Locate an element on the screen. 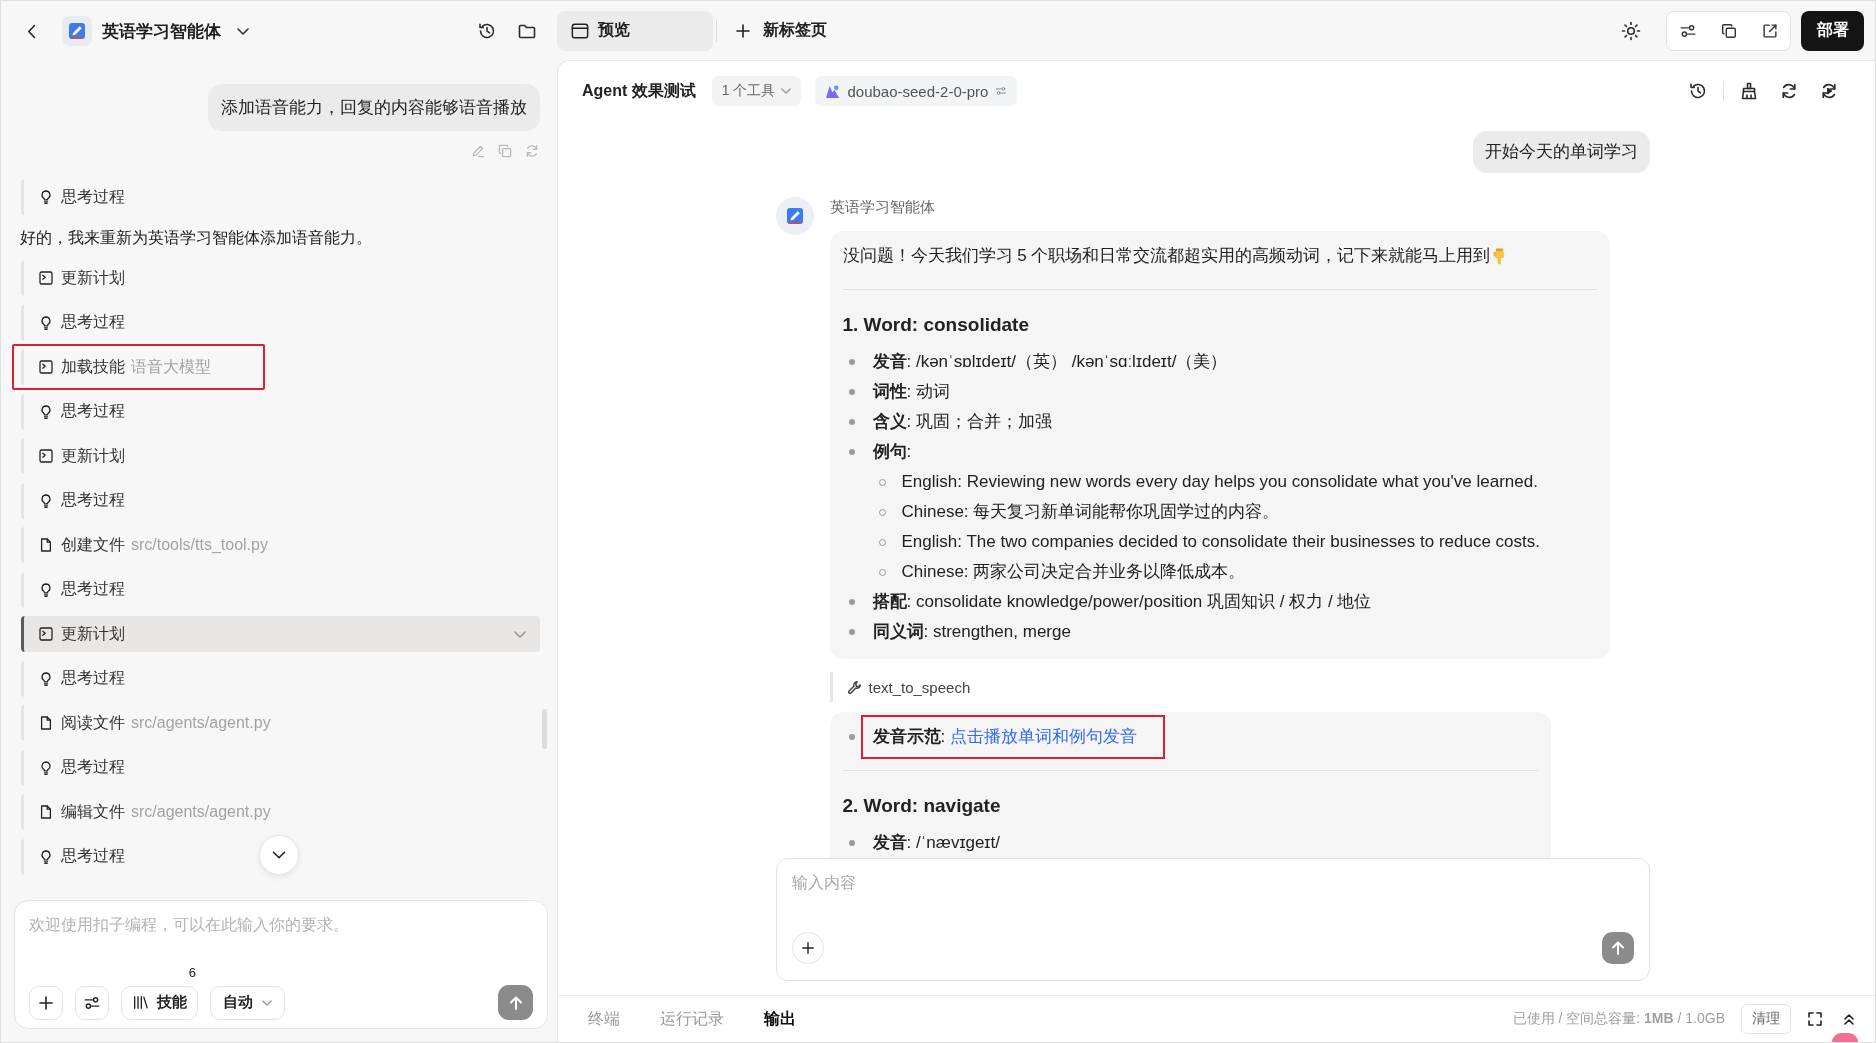 The image size is (1876, 1043). bullet-text: Chinese: 每天复习新单词能帮你巩固学过的内容。 is located at coordinates (1090, 512).